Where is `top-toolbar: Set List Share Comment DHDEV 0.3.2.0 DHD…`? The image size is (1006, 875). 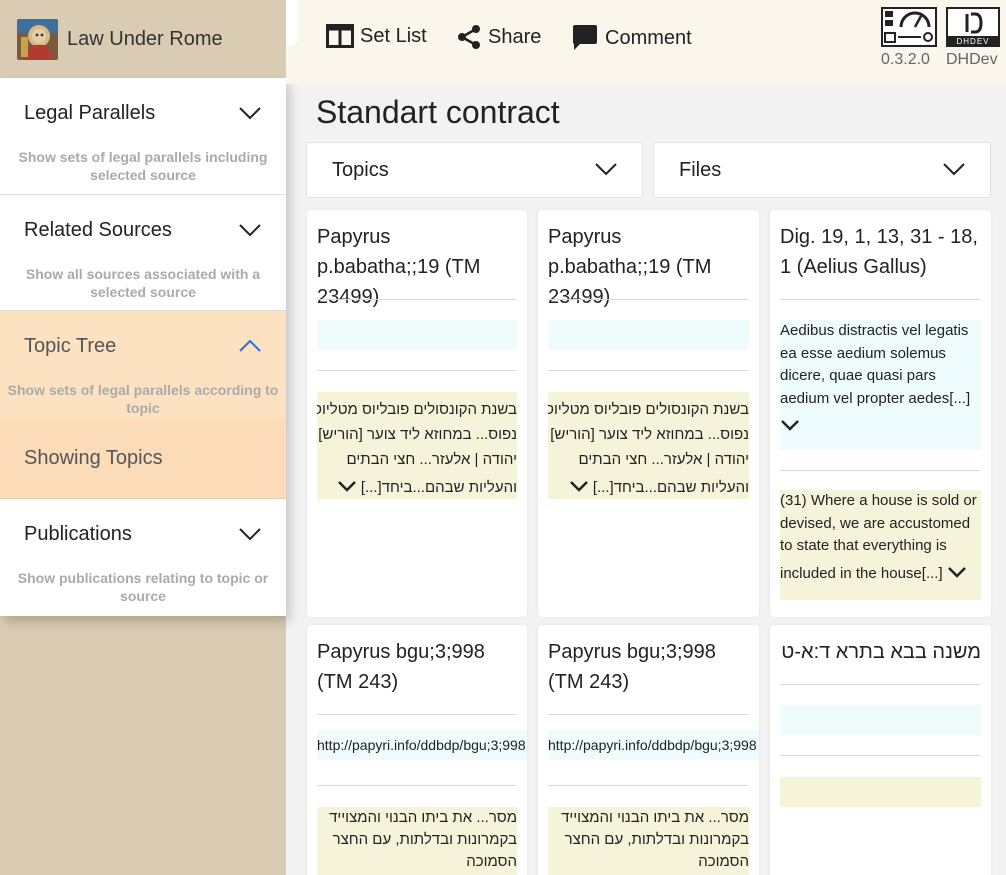 top-toolbar: Set List Share Comment DHDEV 0.3.2.0 DHD… is located at coordinates (646, 42).